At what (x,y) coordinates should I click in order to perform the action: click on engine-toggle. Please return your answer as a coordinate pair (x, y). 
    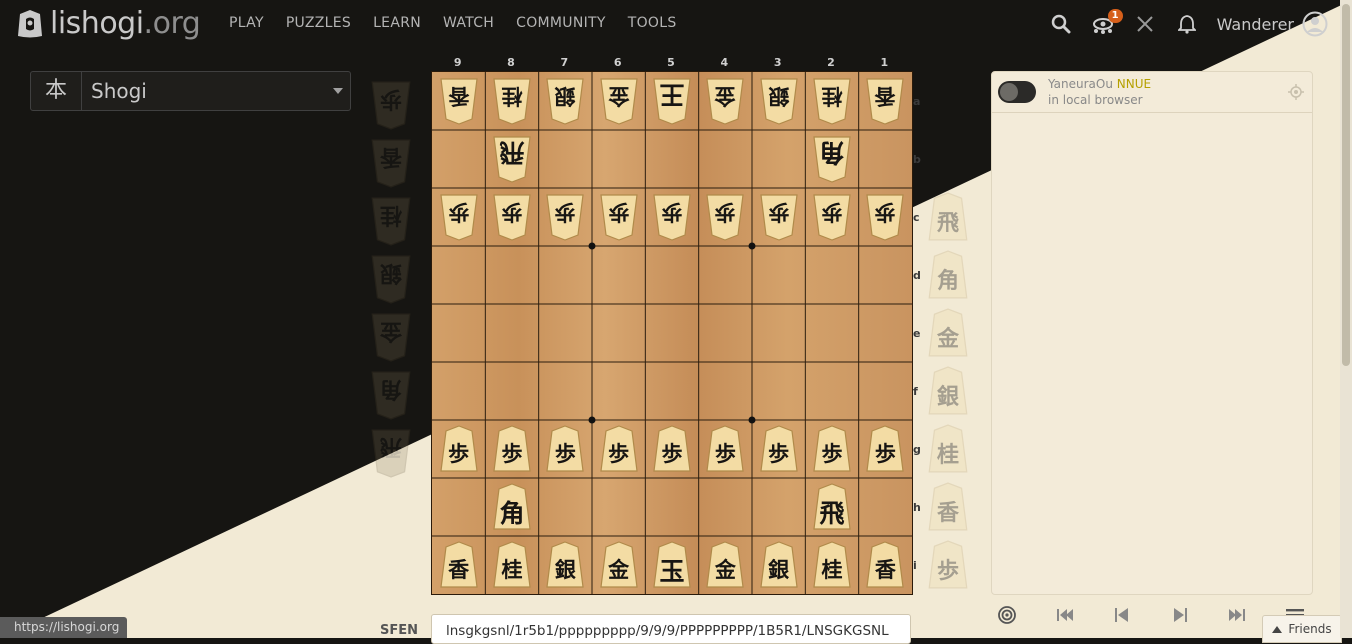
    Looking at the image, I should click on (1017, 92).